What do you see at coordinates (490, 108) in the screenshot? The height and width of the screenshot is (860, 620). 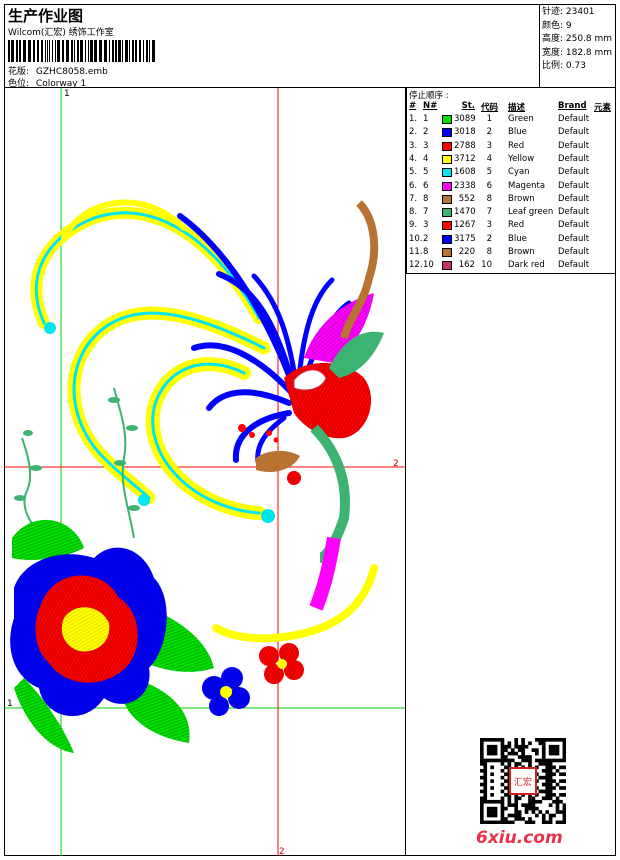 I see `col-header-code: 代码` at bounding box center [490, 108].